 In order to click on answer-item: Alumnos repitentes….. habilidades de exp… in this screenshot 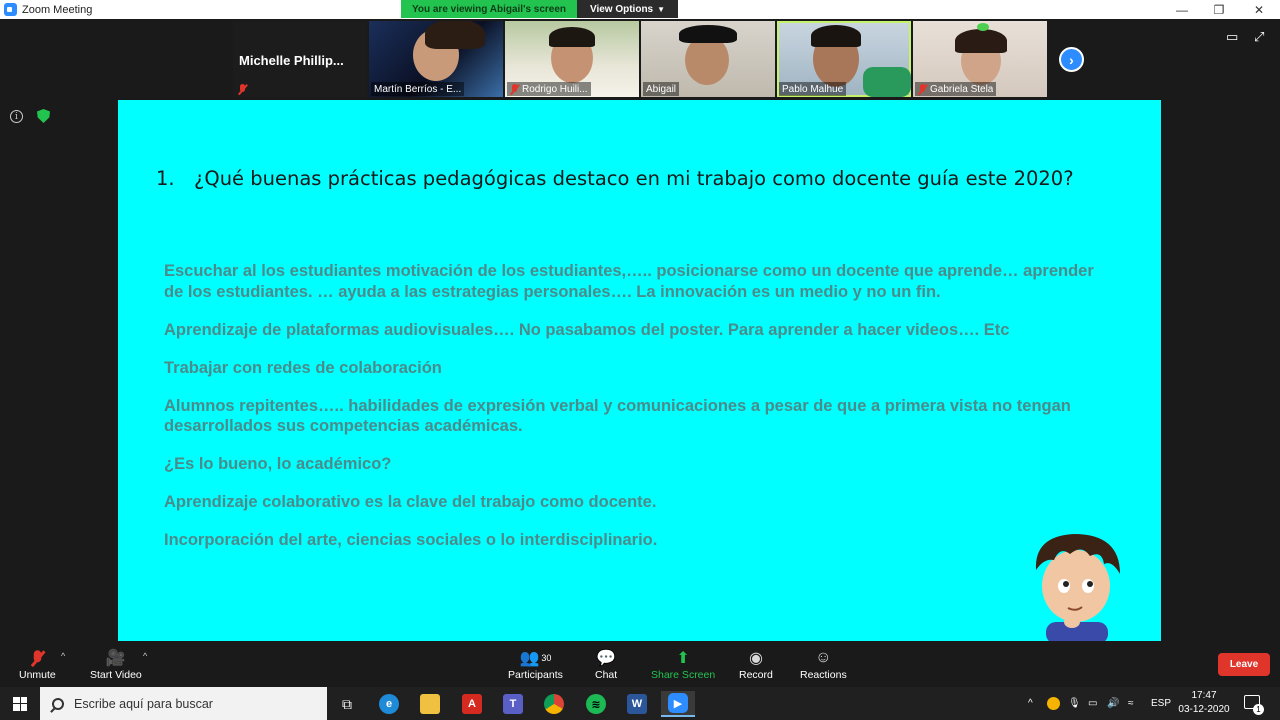, I will do `click(617, 416)`.